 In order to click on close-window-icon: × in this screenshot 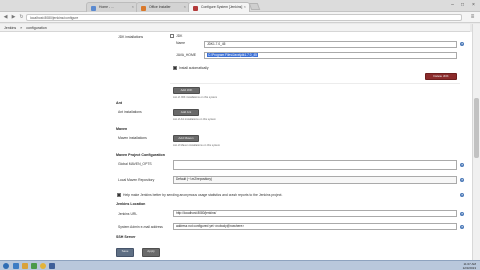, I will do `click(473, 5)`.